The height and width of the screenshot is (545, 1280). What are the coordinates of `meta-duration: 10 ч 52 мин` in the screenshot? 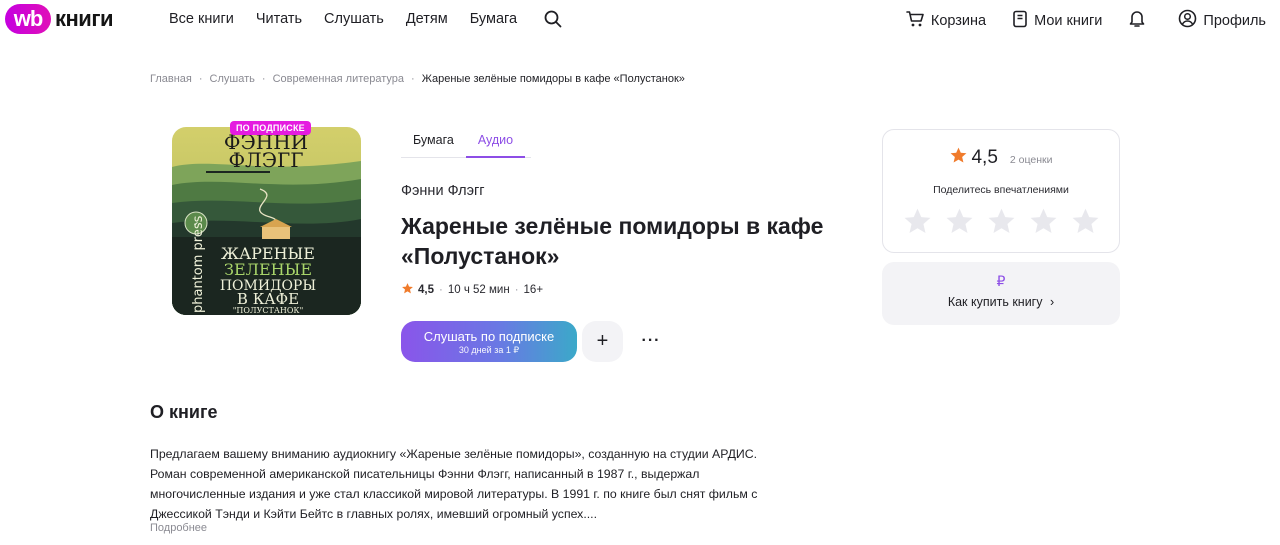 It's located at (478, 290).